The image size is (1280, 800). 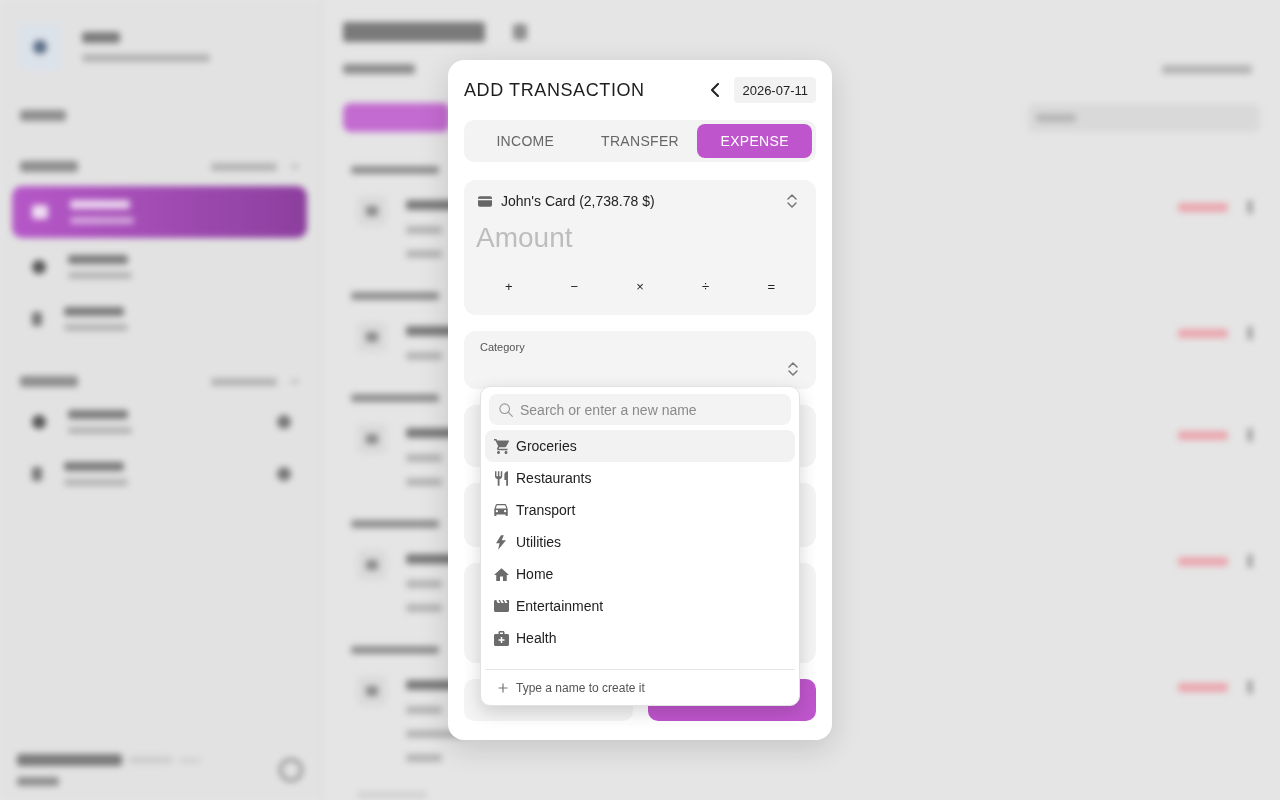 I want to click on create-hint: Type a name to create it, so click(x=580, y=687).